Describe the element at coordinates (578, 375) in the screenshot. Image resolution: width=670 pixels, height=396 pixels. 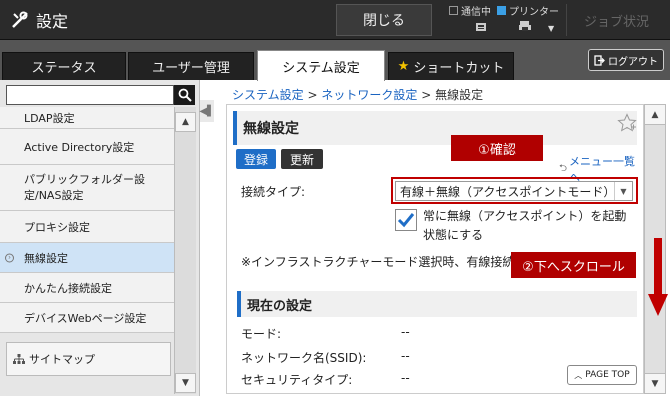
I see `chevron-up-icon: ︿` at that location.